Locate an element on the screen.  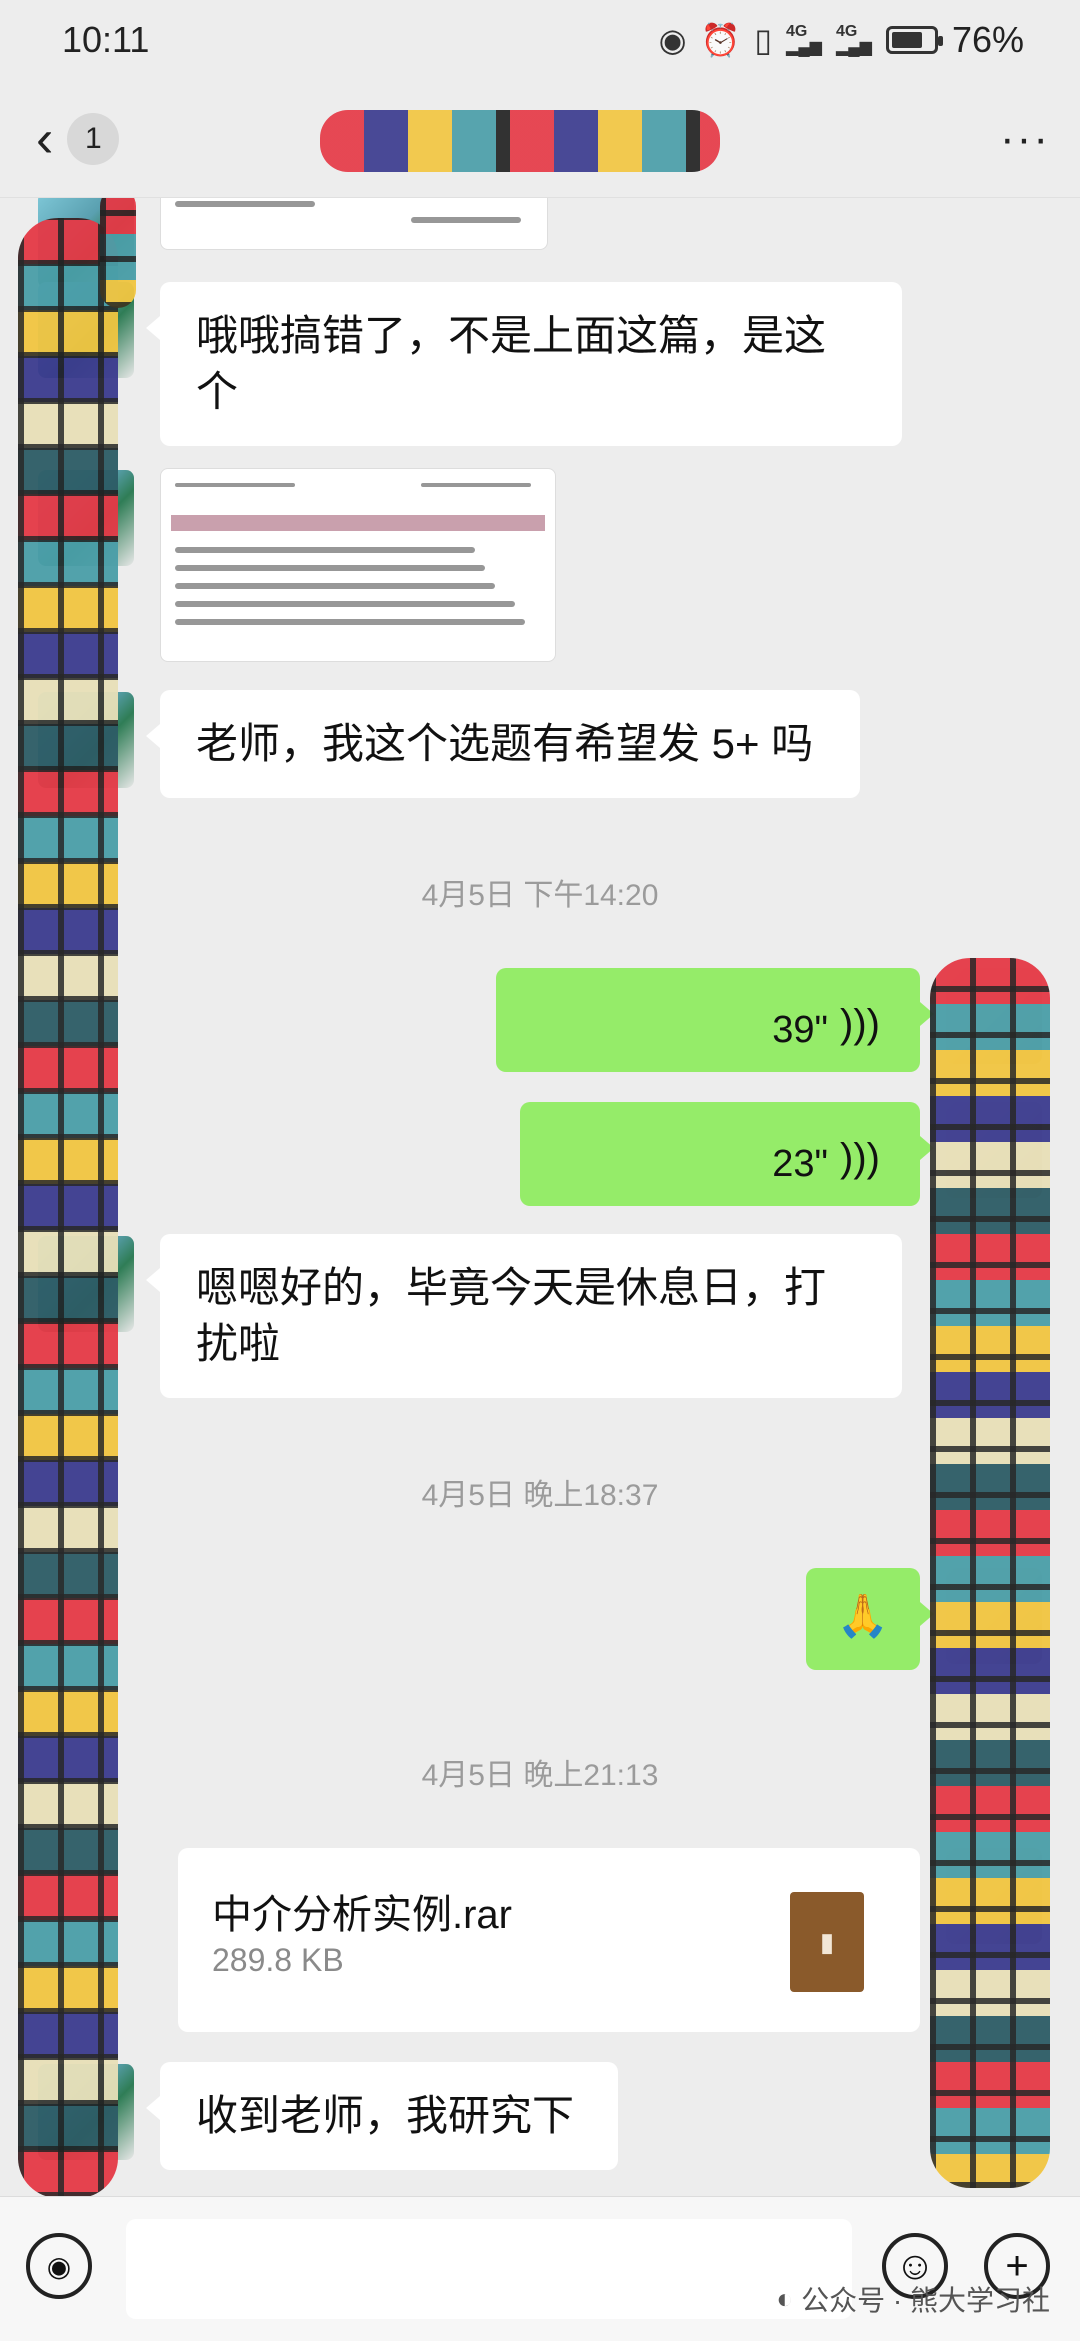
file-message: 中介分析实例.rar 289.8 KB ▮ is located at coordinates (549, 1940).